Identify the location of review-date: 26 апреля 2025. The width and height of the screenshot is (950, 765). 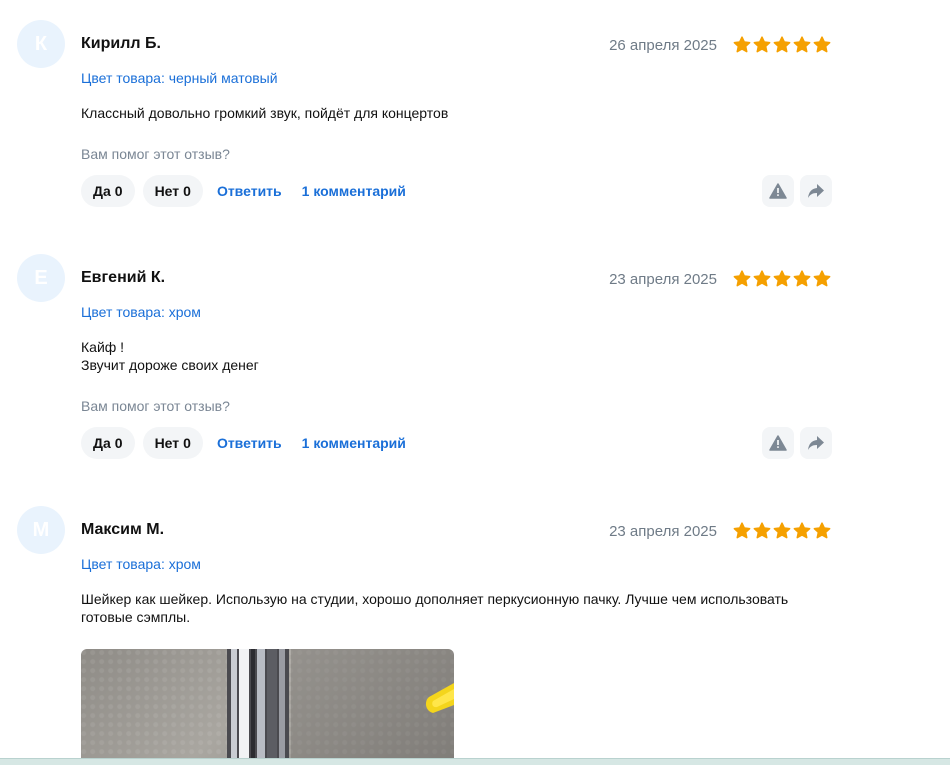
(663, 45).